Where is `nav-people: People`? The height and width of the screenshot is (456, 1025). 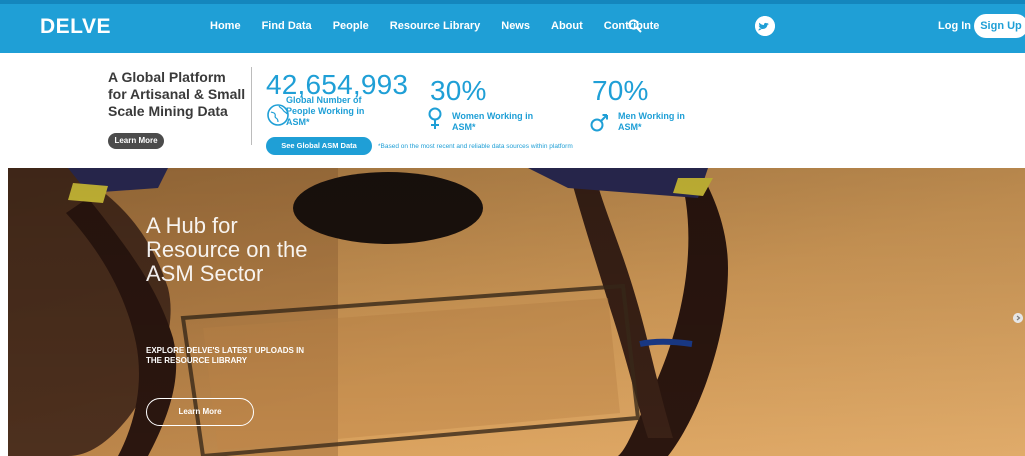
nav-people: People is located at coordinates (351, 26).